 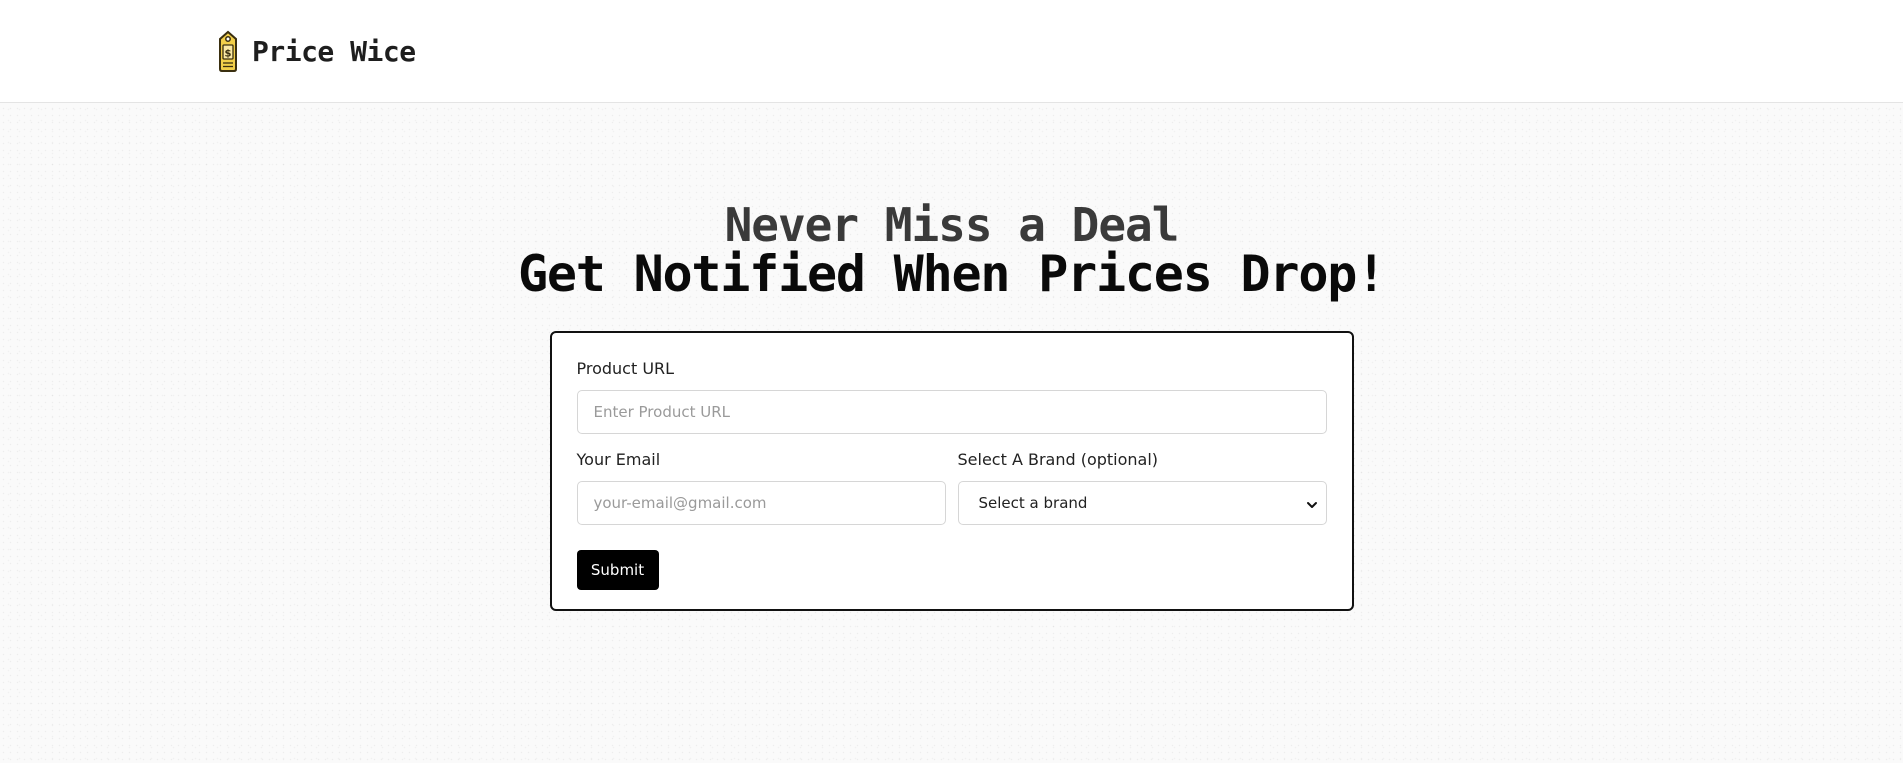 What do you see at coordinates (1033, 503) in the screenshot?
I see `brand-select-value: Select a brand` at bounding box center [1033, 503].